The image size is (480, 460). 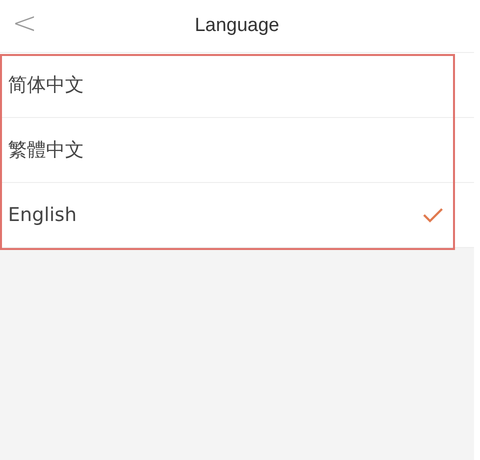 I want to click on language-label: English, so click(x=42, y=215).